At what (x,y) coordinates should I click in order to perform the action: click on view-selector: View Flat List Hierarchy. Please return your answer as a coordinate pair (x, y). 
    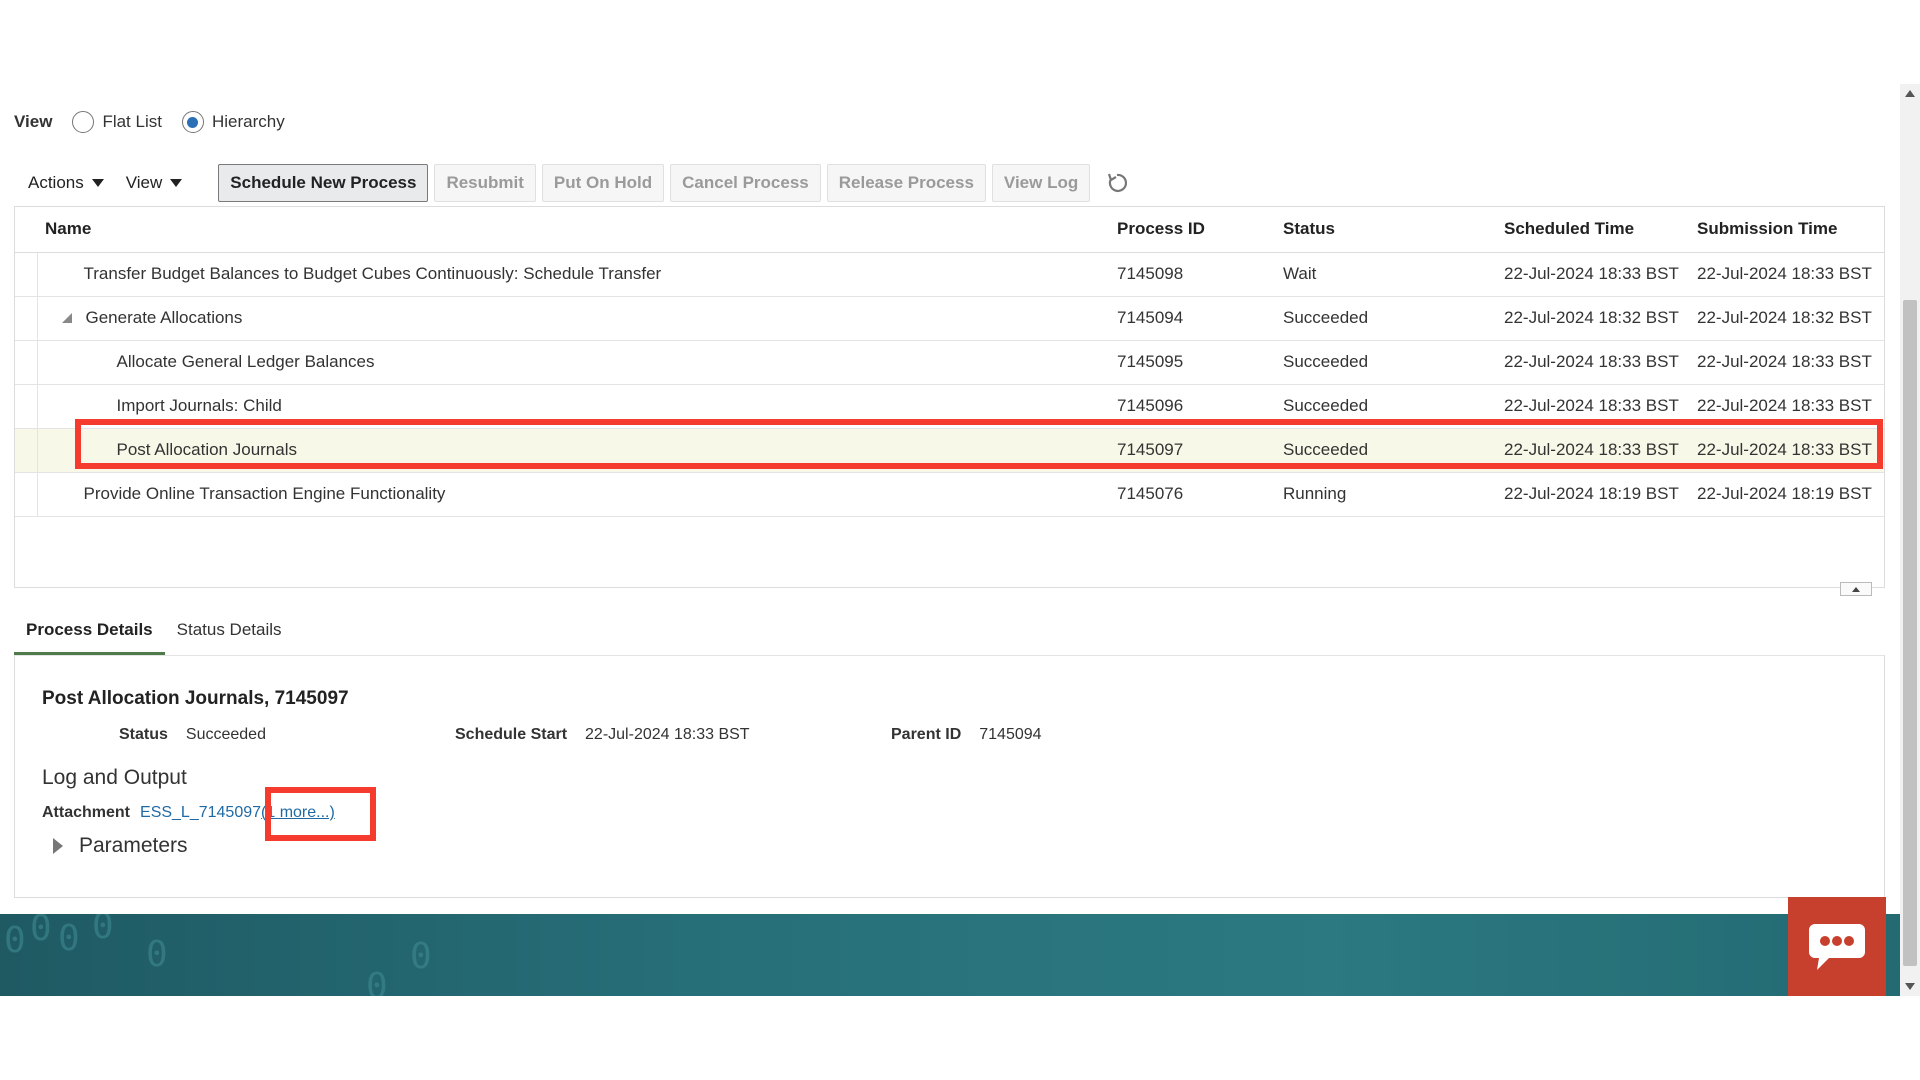
    Looking at the image, I should click on (159, 122).